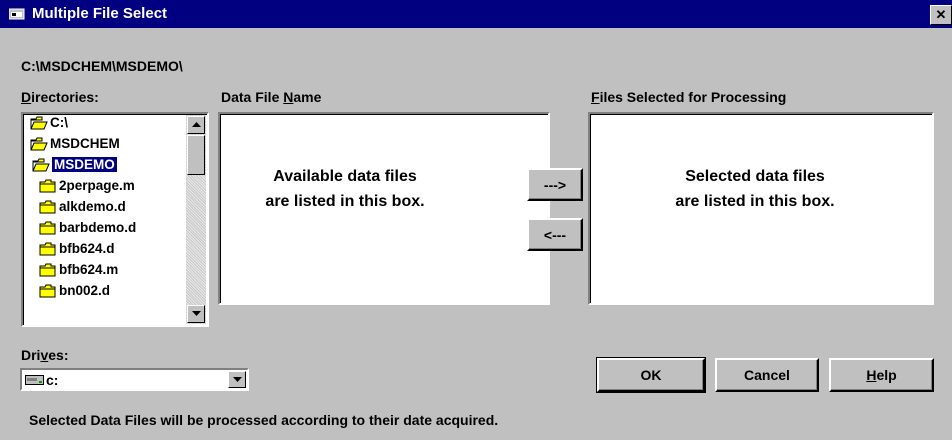 The height and width of the screenshot is (440, 952). Describe the element at coordinates (555, 184) in the screenshot. I see `add-files-button: --->` at that location.